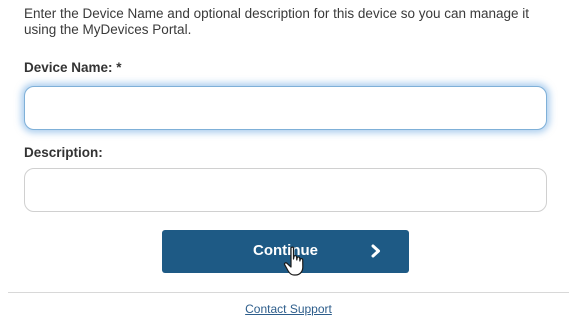  I want to click on device-name-label: Device Name: *, so click(73, 67).